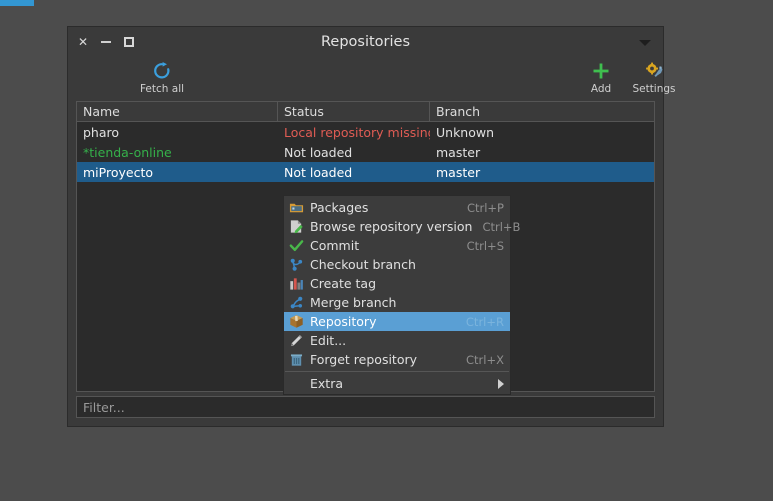 This screenshot has width=773, height=501. What do you see at coordinates (357, 132) in the screenshot?
I see `cell-status: Local repository missing` at bounding box center [357, 132].